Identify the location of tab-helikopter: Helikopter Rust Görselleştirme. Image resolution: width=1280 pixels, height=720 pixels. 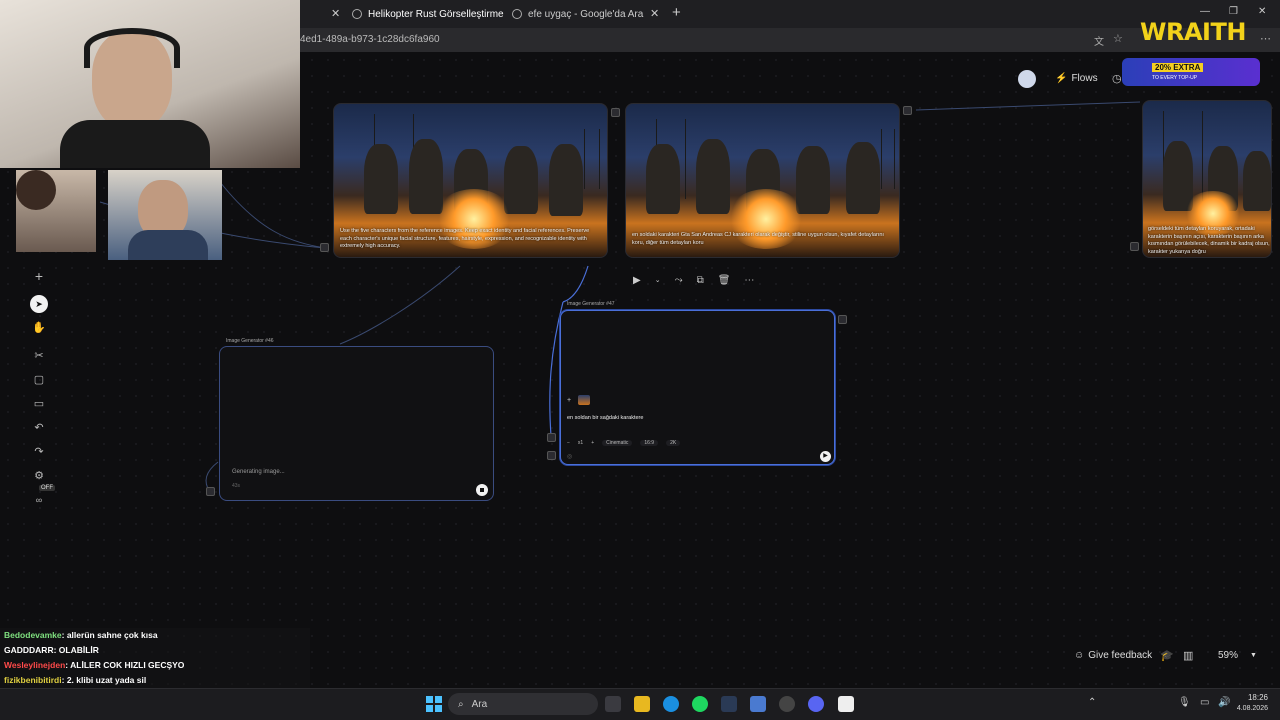
(428, 14).